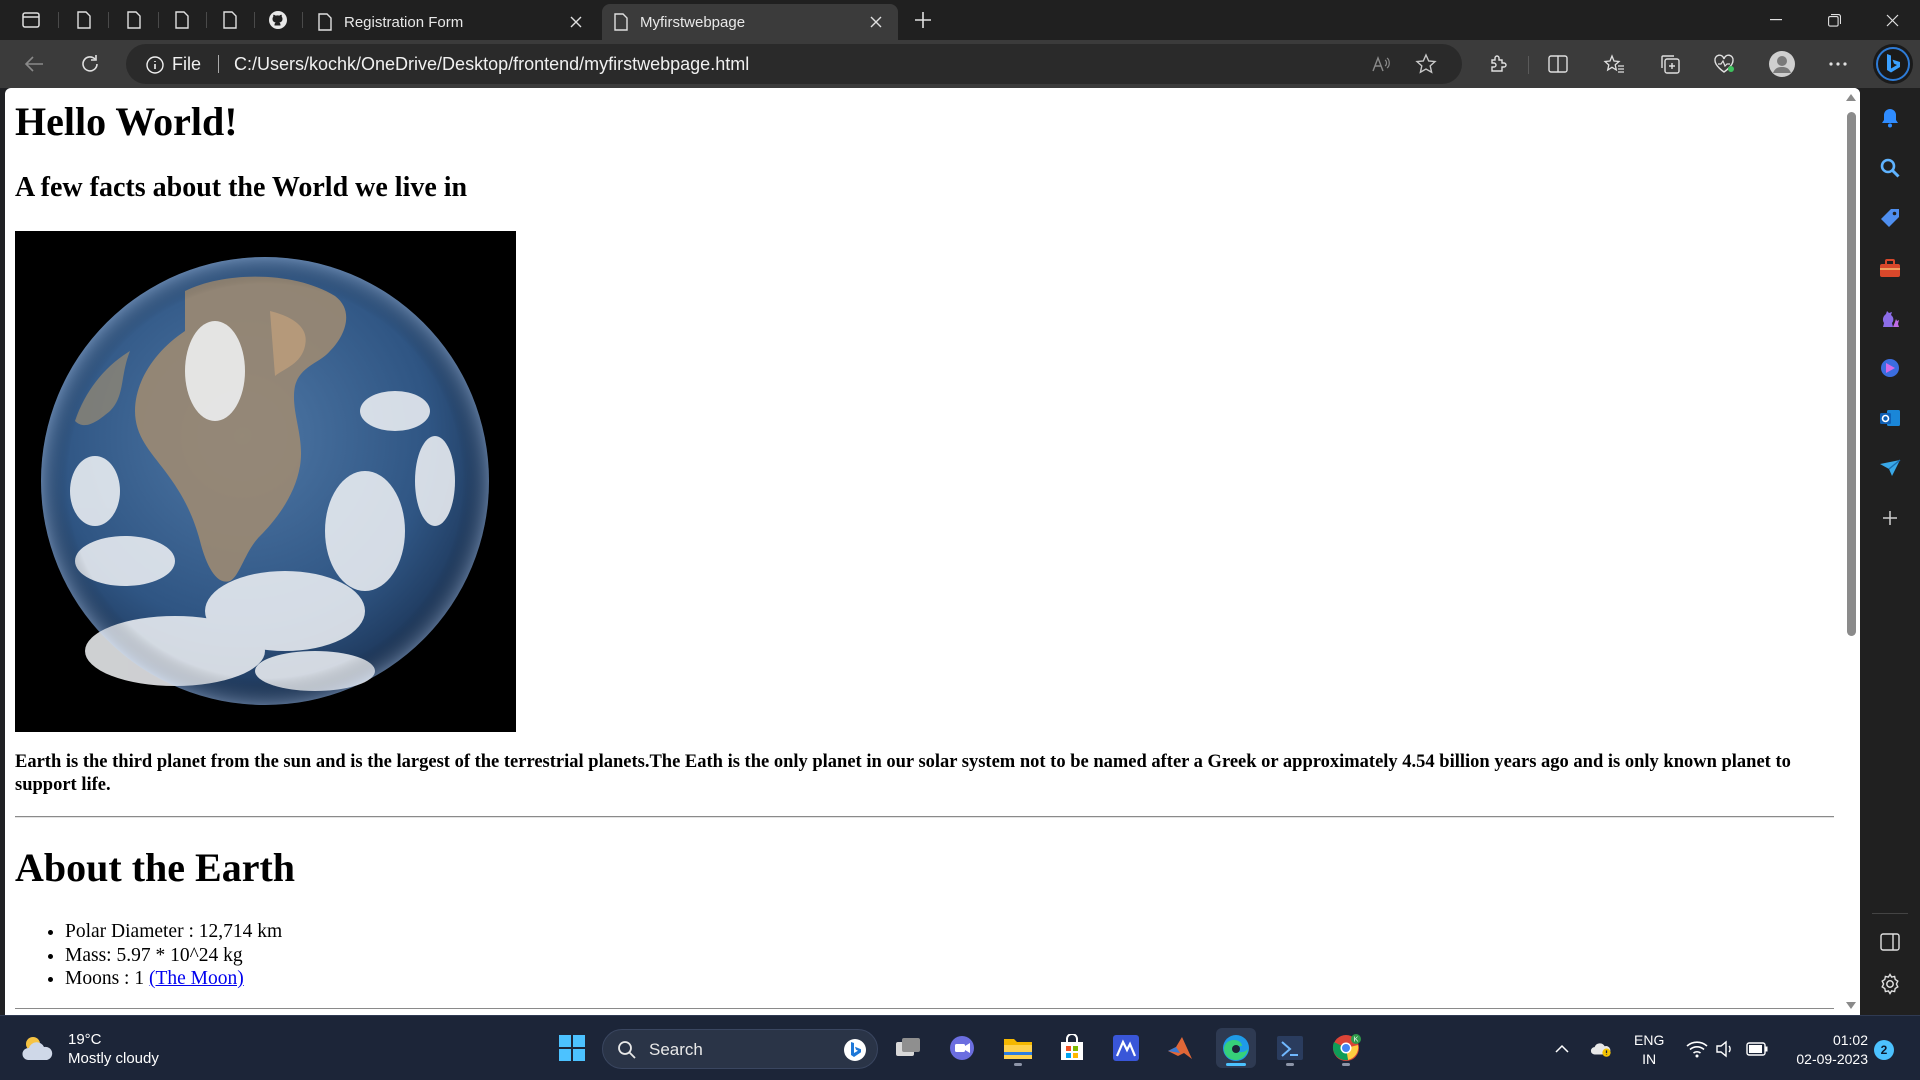  I want to click on teams-chat-button, so click(962, 1048).